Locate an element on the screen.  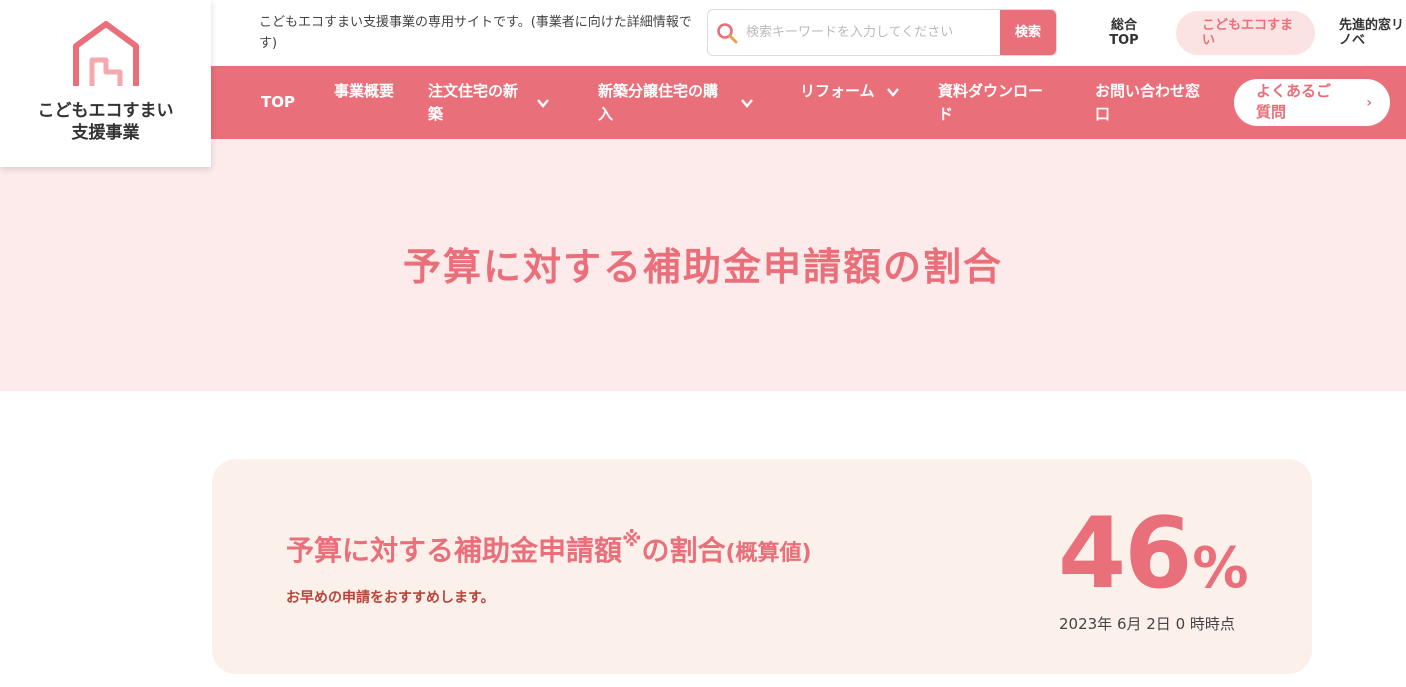
kodomo-eco-link: こどもエコすまい is located at coordinates (1245, 33).